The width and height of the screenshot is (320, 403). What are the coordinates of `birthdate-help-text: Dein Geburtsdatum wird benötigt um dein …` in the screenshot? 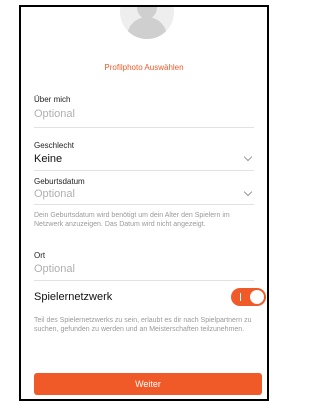 It's located at (132, 220).